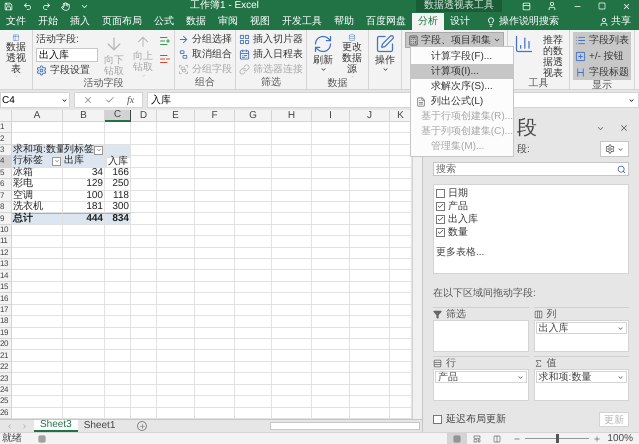 The image size is (639, 444). I want to click on column-header: A, so click(37, 116).